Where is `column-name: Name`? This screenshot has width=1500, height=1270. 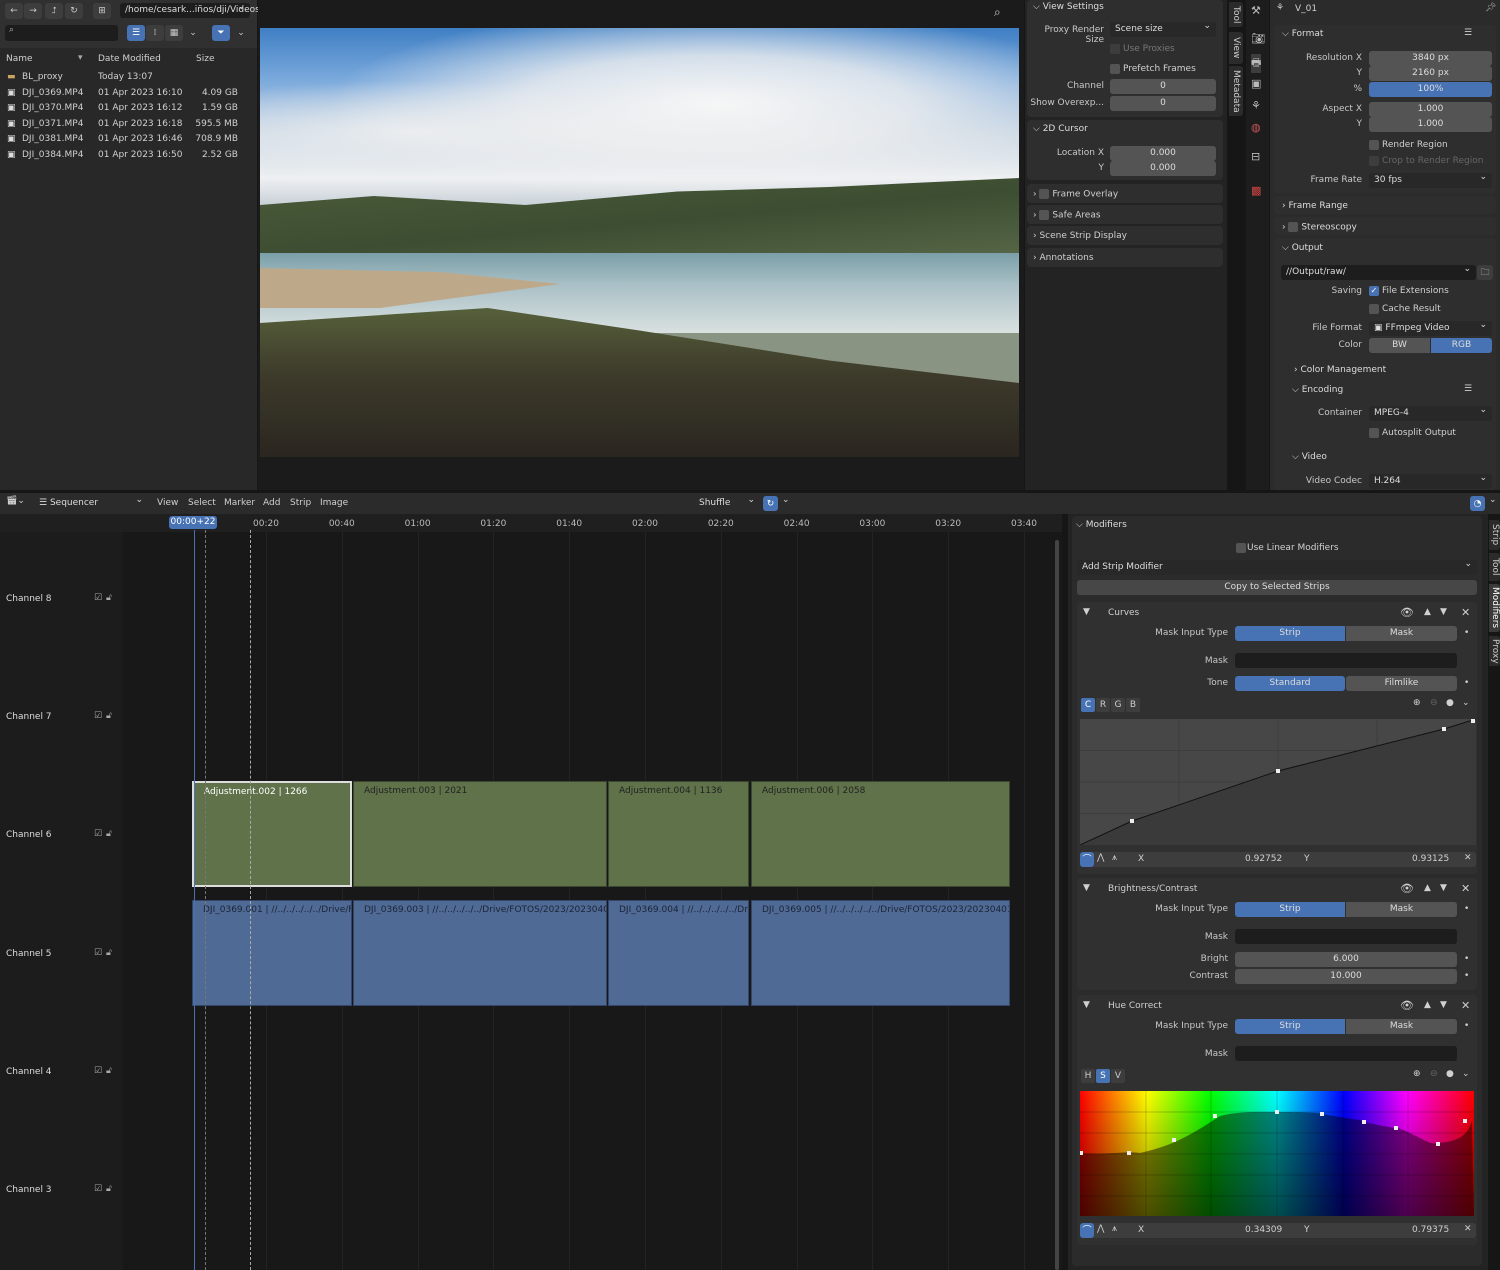 column-name: Name is located at coordinates (19, 59).